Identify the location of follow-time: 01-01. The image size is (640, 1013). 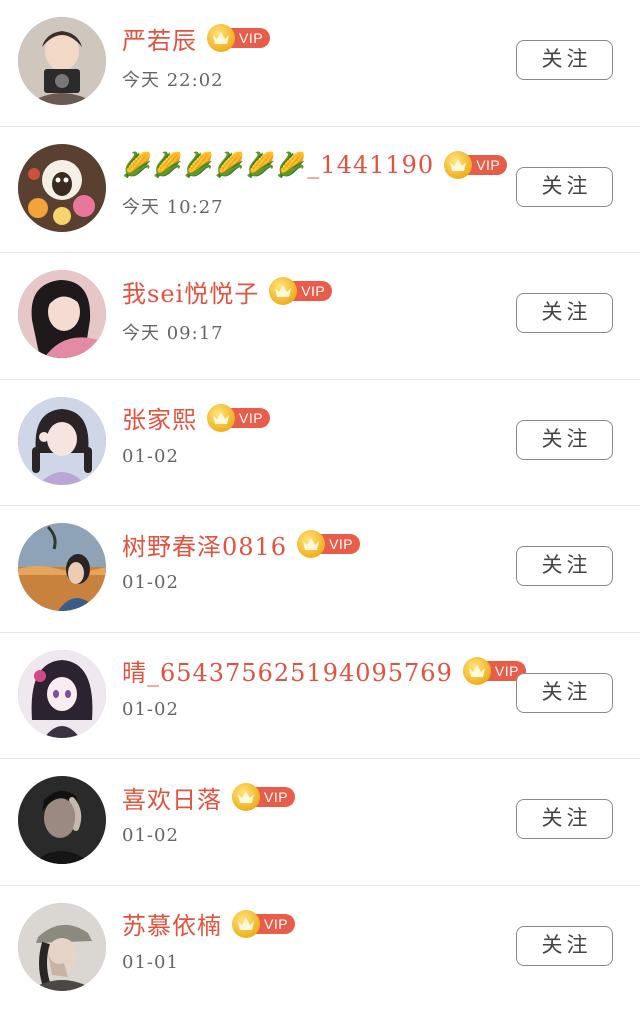
(150, 962).